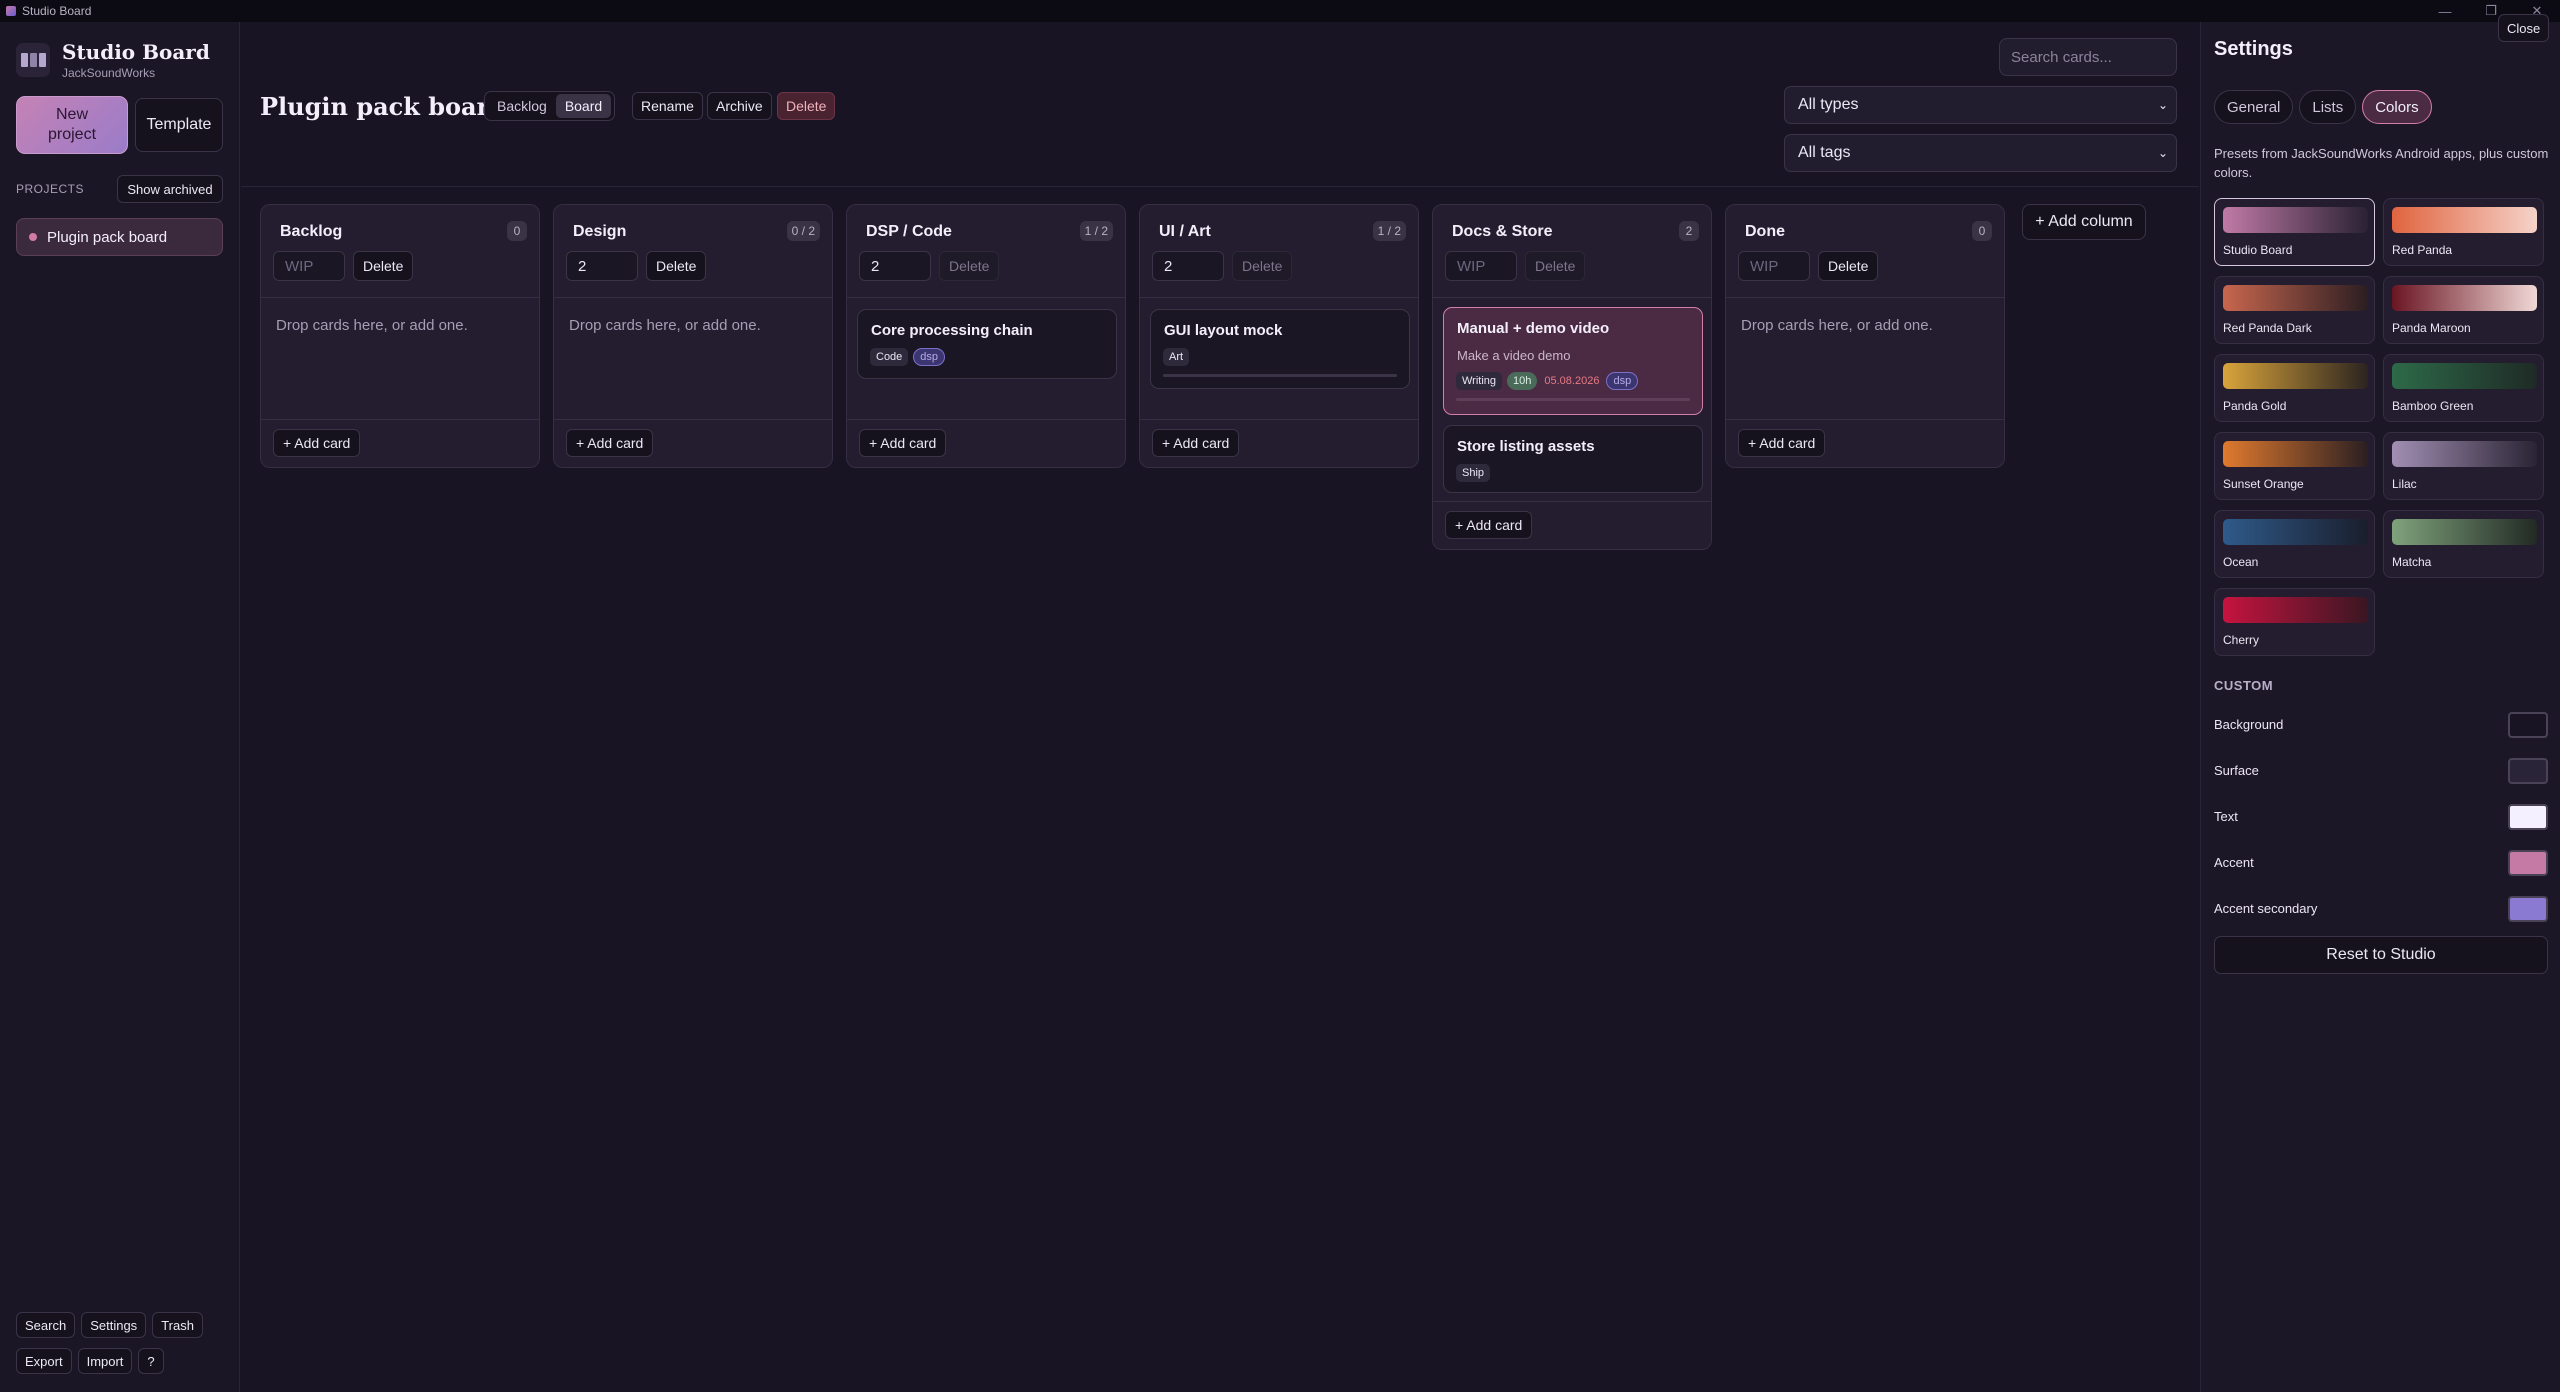 The height and width of the screenshot is (1392, 2560). What do you see at coordinates (952, 330) in the screenshot?
I see `card-title: Core processing chain` at bounding box center [952, 330].